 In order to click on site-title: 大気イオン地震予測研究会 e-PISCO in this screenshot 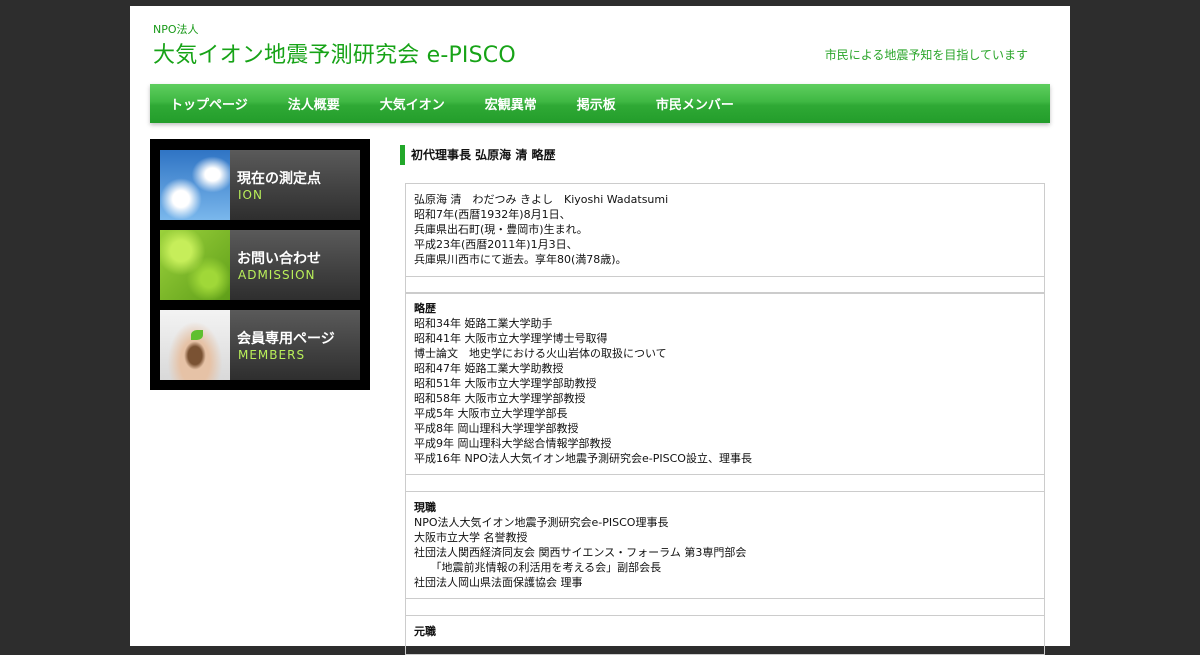, I will do `click(334, 53)`.